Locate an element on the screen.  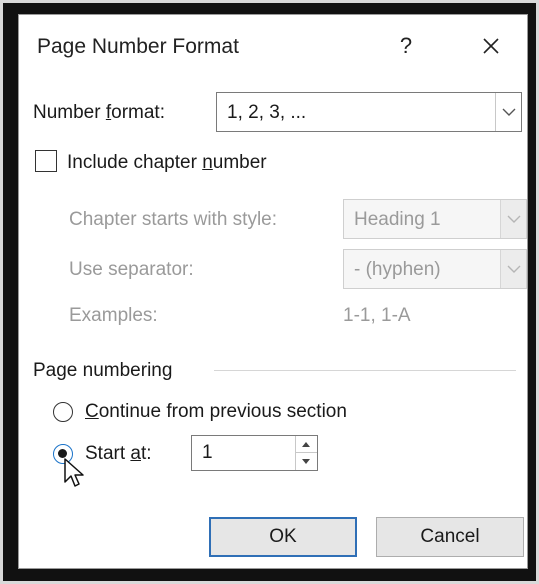
number-format-label: Number format: is located at coordinates (99, 112).